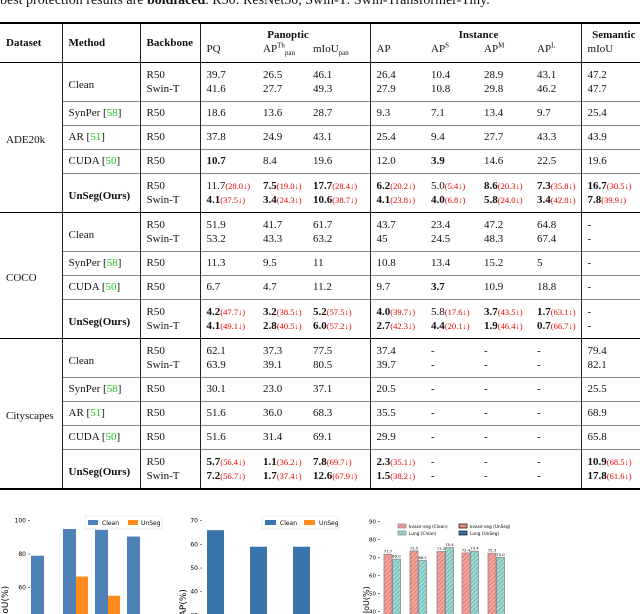  What do you see at coordinates (610, 52) in the screenshot?
I see `header-metric: mIoU` at bounding box center [610, 52].